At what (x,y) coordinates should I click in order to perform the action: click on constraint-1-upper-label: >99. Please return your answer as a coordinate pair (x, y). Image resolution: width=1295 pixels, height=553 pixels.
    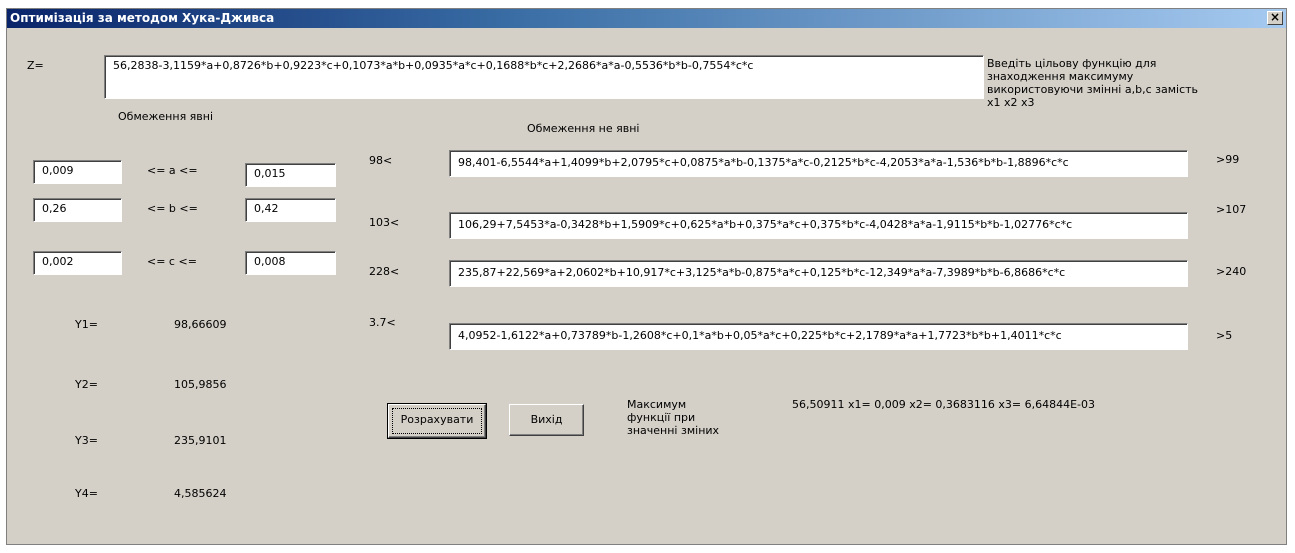
    Looking at the image, I should click on (1228, 159).